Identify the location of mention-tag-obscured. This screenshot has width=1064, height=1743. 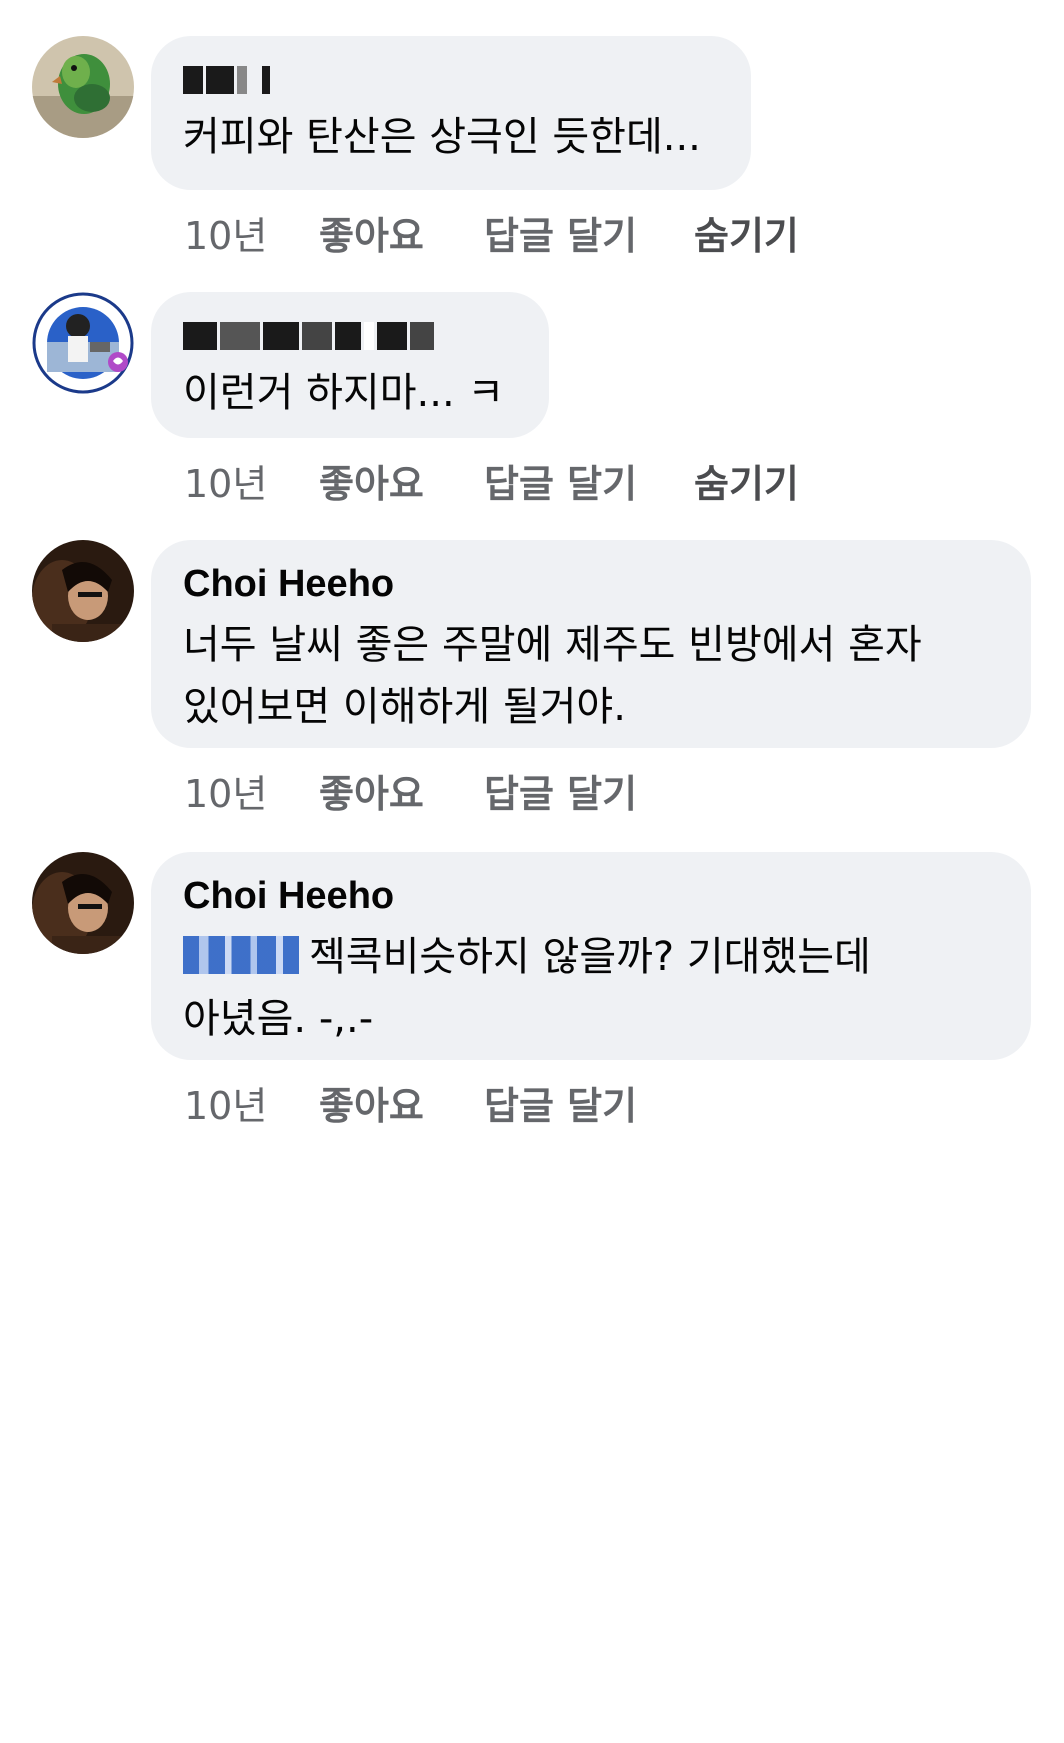
(241, 955).